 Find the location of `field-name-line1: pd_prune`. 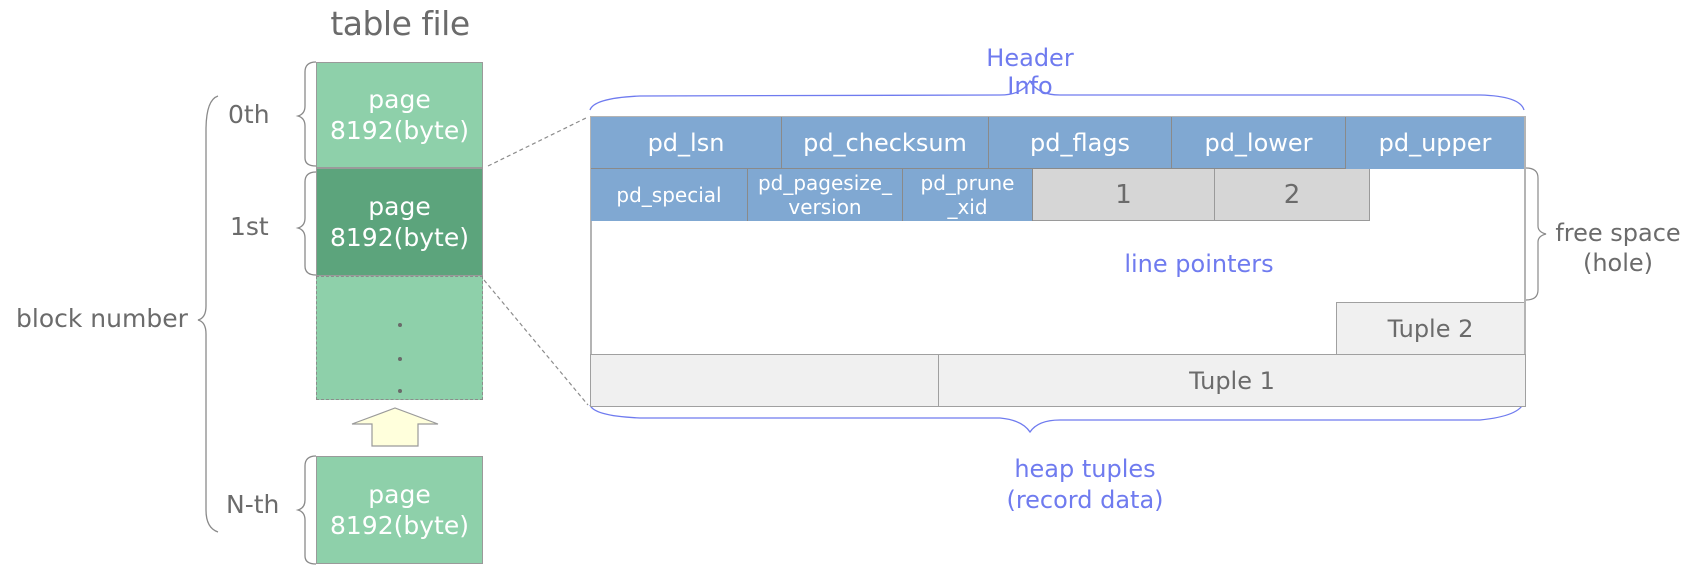

field-name-line1: pd_prune is located at coordinates (967, 183).